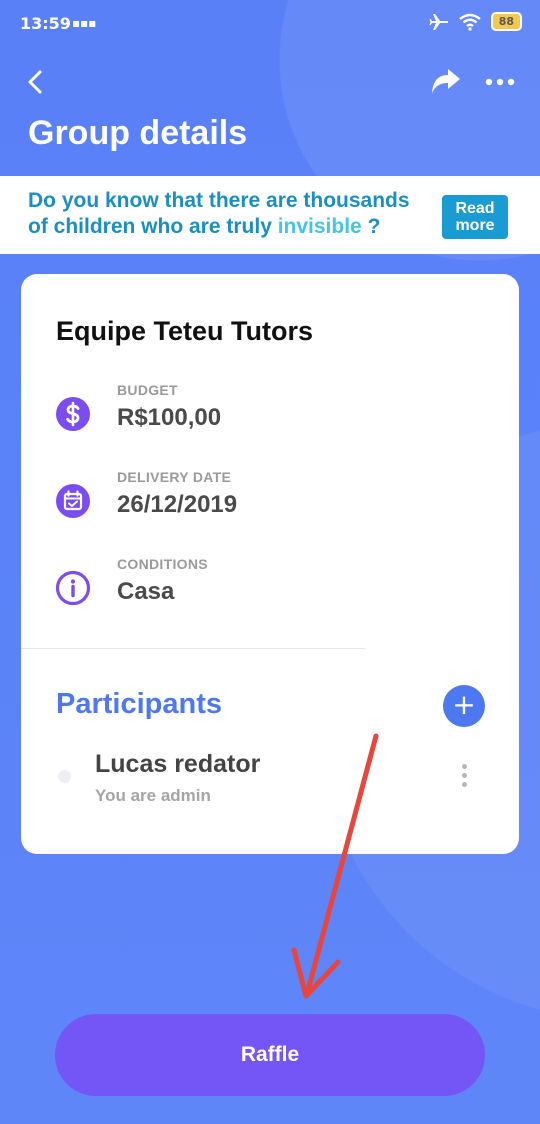  Describe the element at coordinates (185, 331) in the screenshot. I see `group-name: Equipe Teteu Tutors` at that location.